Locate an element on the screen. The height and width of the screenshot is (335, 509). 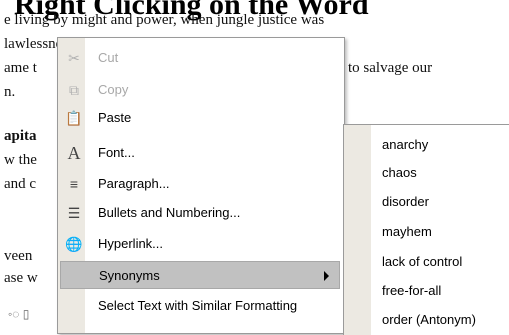
menu-item-label: Synonyms is located at coordinates (129, 275).